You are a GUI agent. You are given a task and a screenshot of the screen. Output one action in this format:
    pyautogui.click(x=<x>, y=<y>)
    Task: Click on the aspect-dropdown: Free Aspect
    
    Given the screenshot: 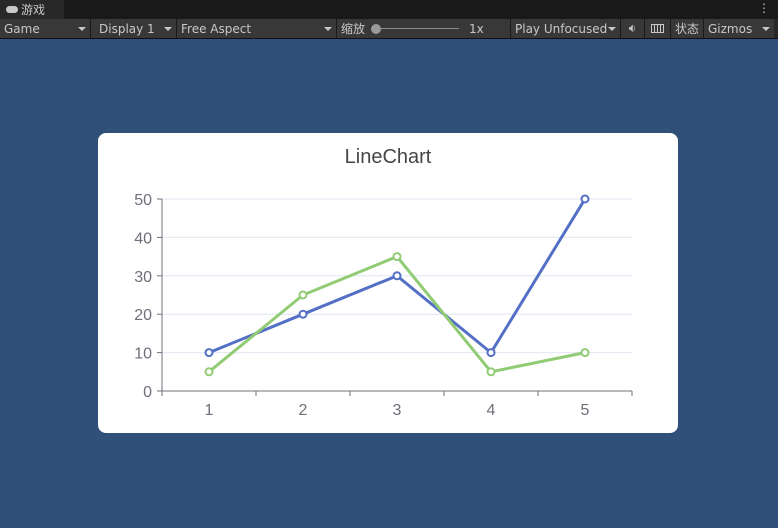 What is the action you would take?
    pyautogui.click(x=257, y=28)
    